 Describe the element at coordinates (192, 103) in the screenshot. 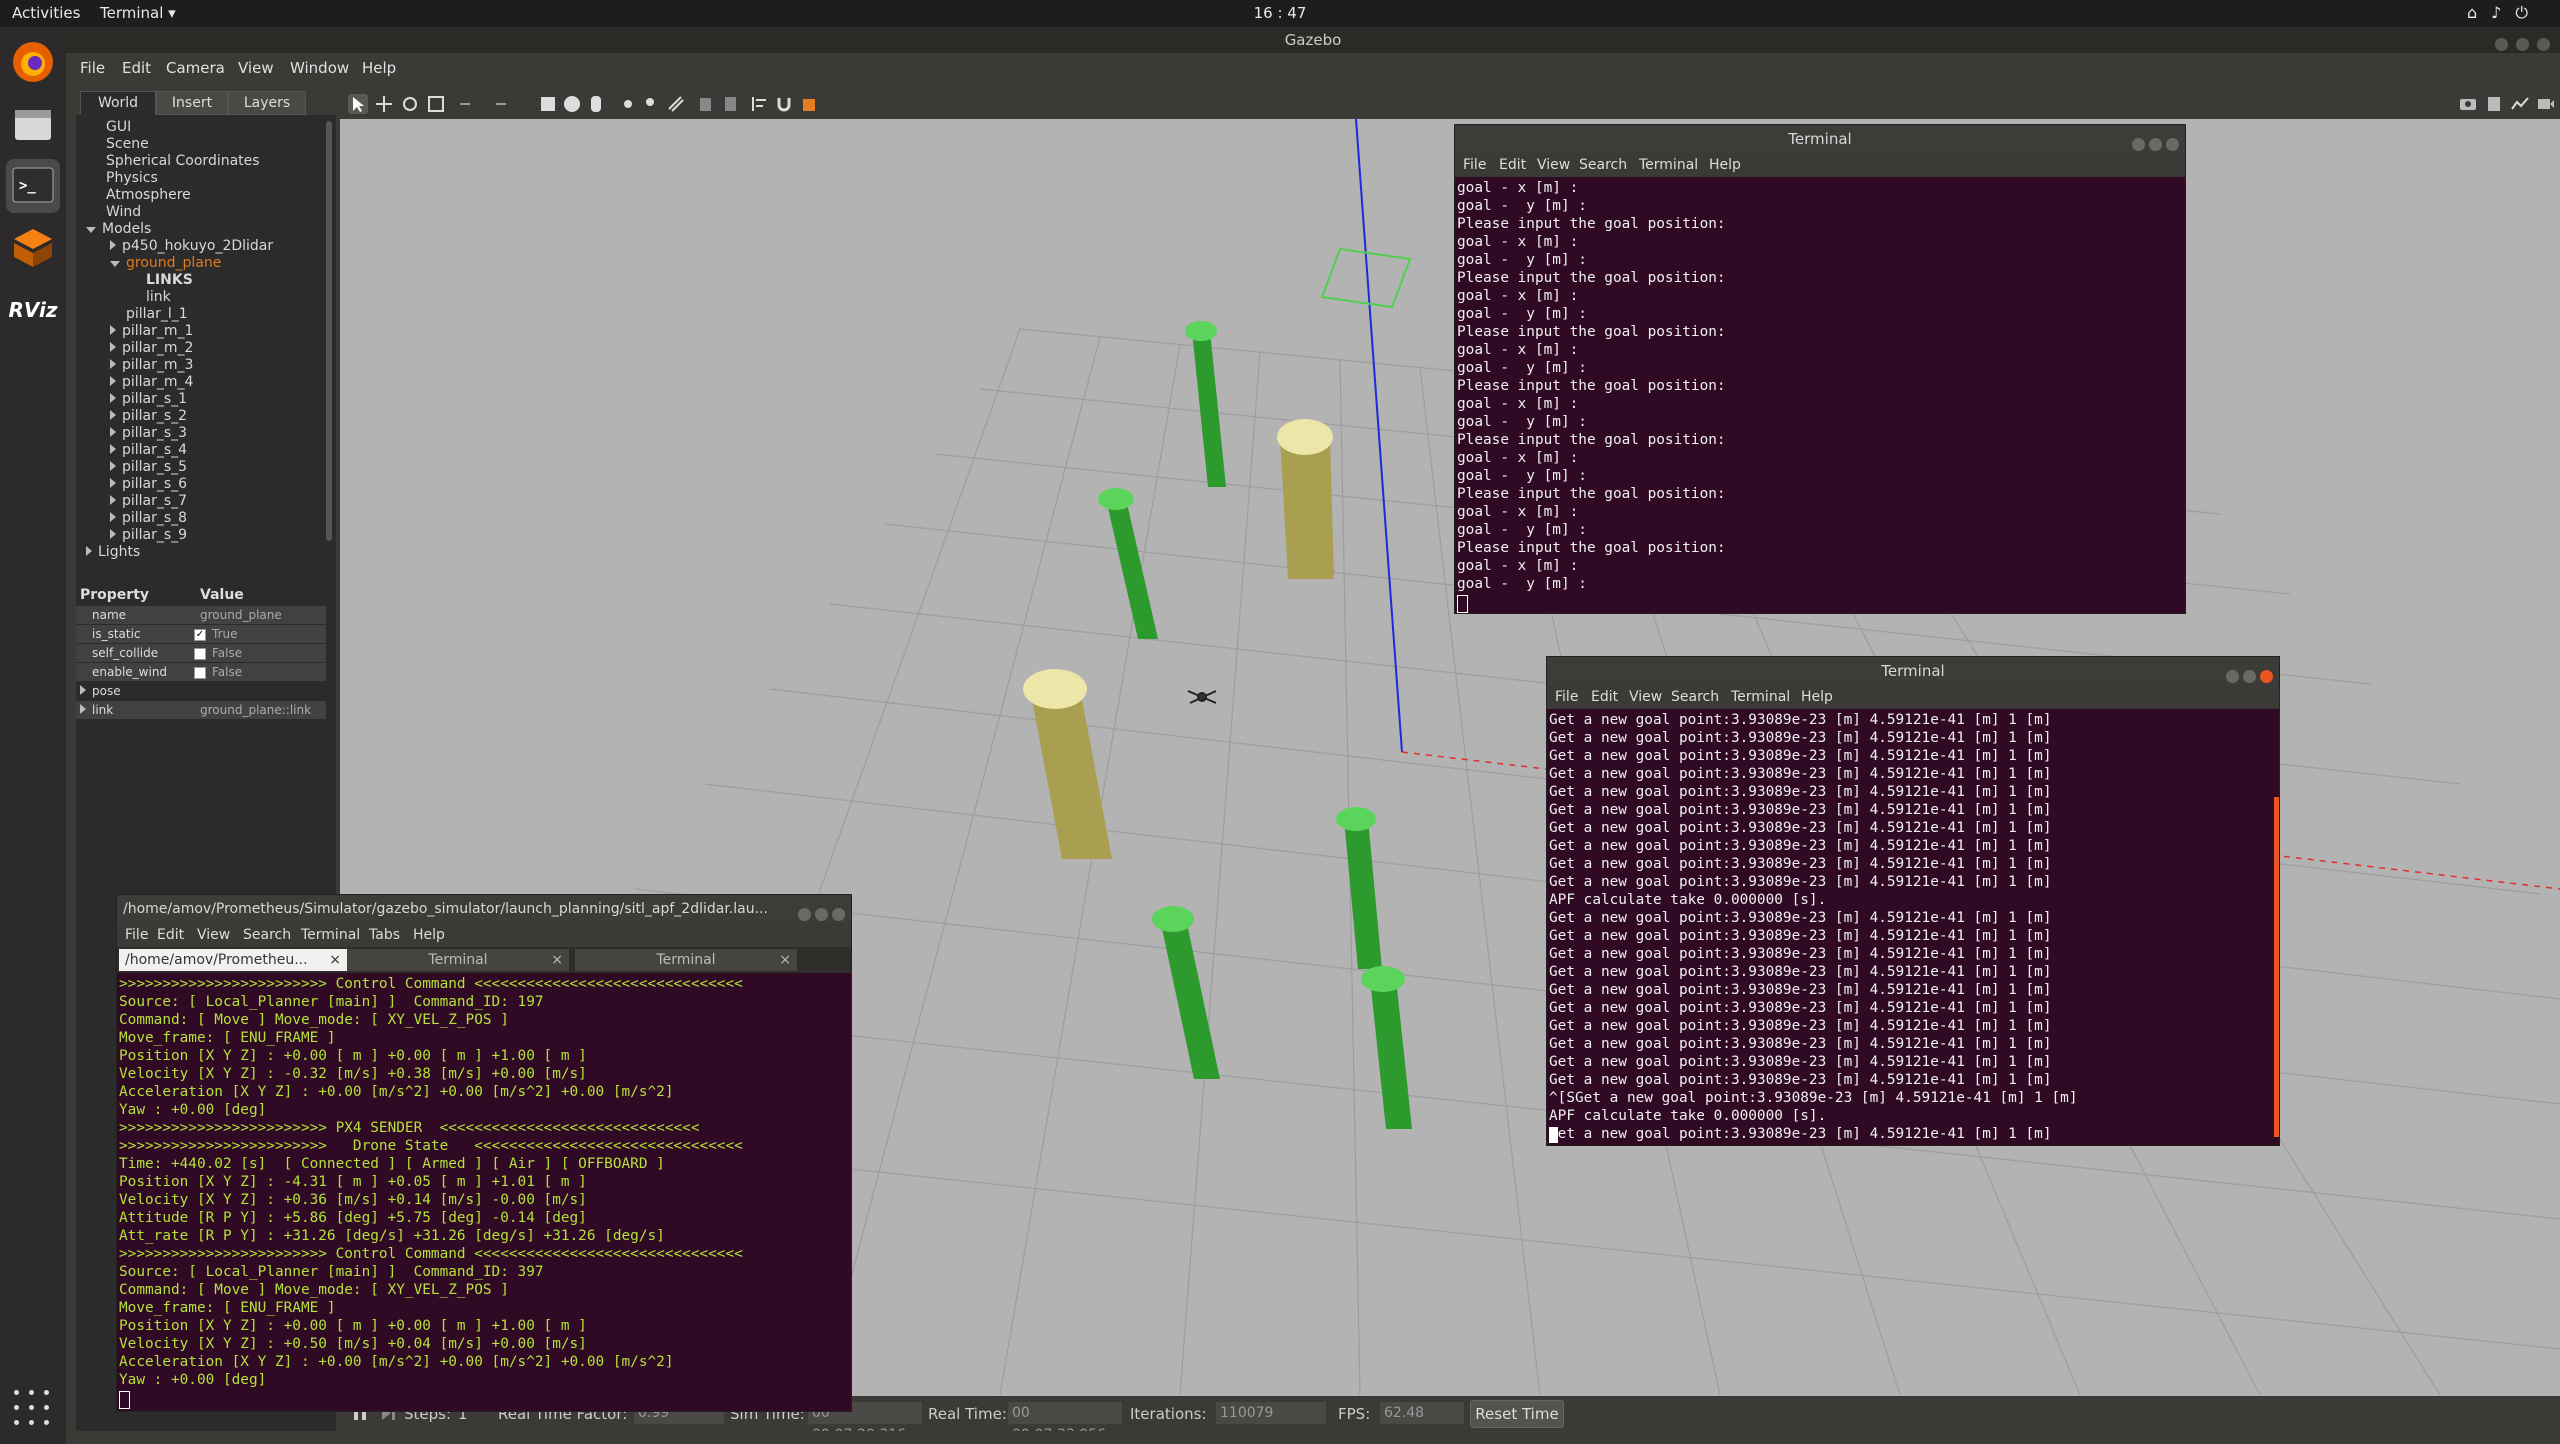

I see `tab-insert: Insert` at that location.